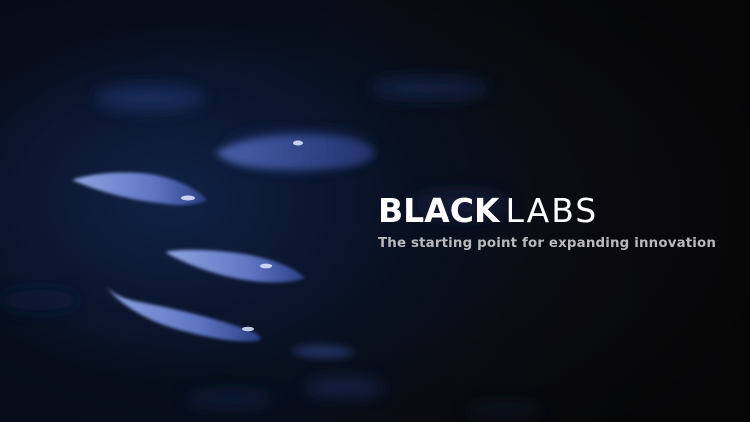 The image size is (750, 422). I want to click on brand-name-light: LABS, so click(552, 209).